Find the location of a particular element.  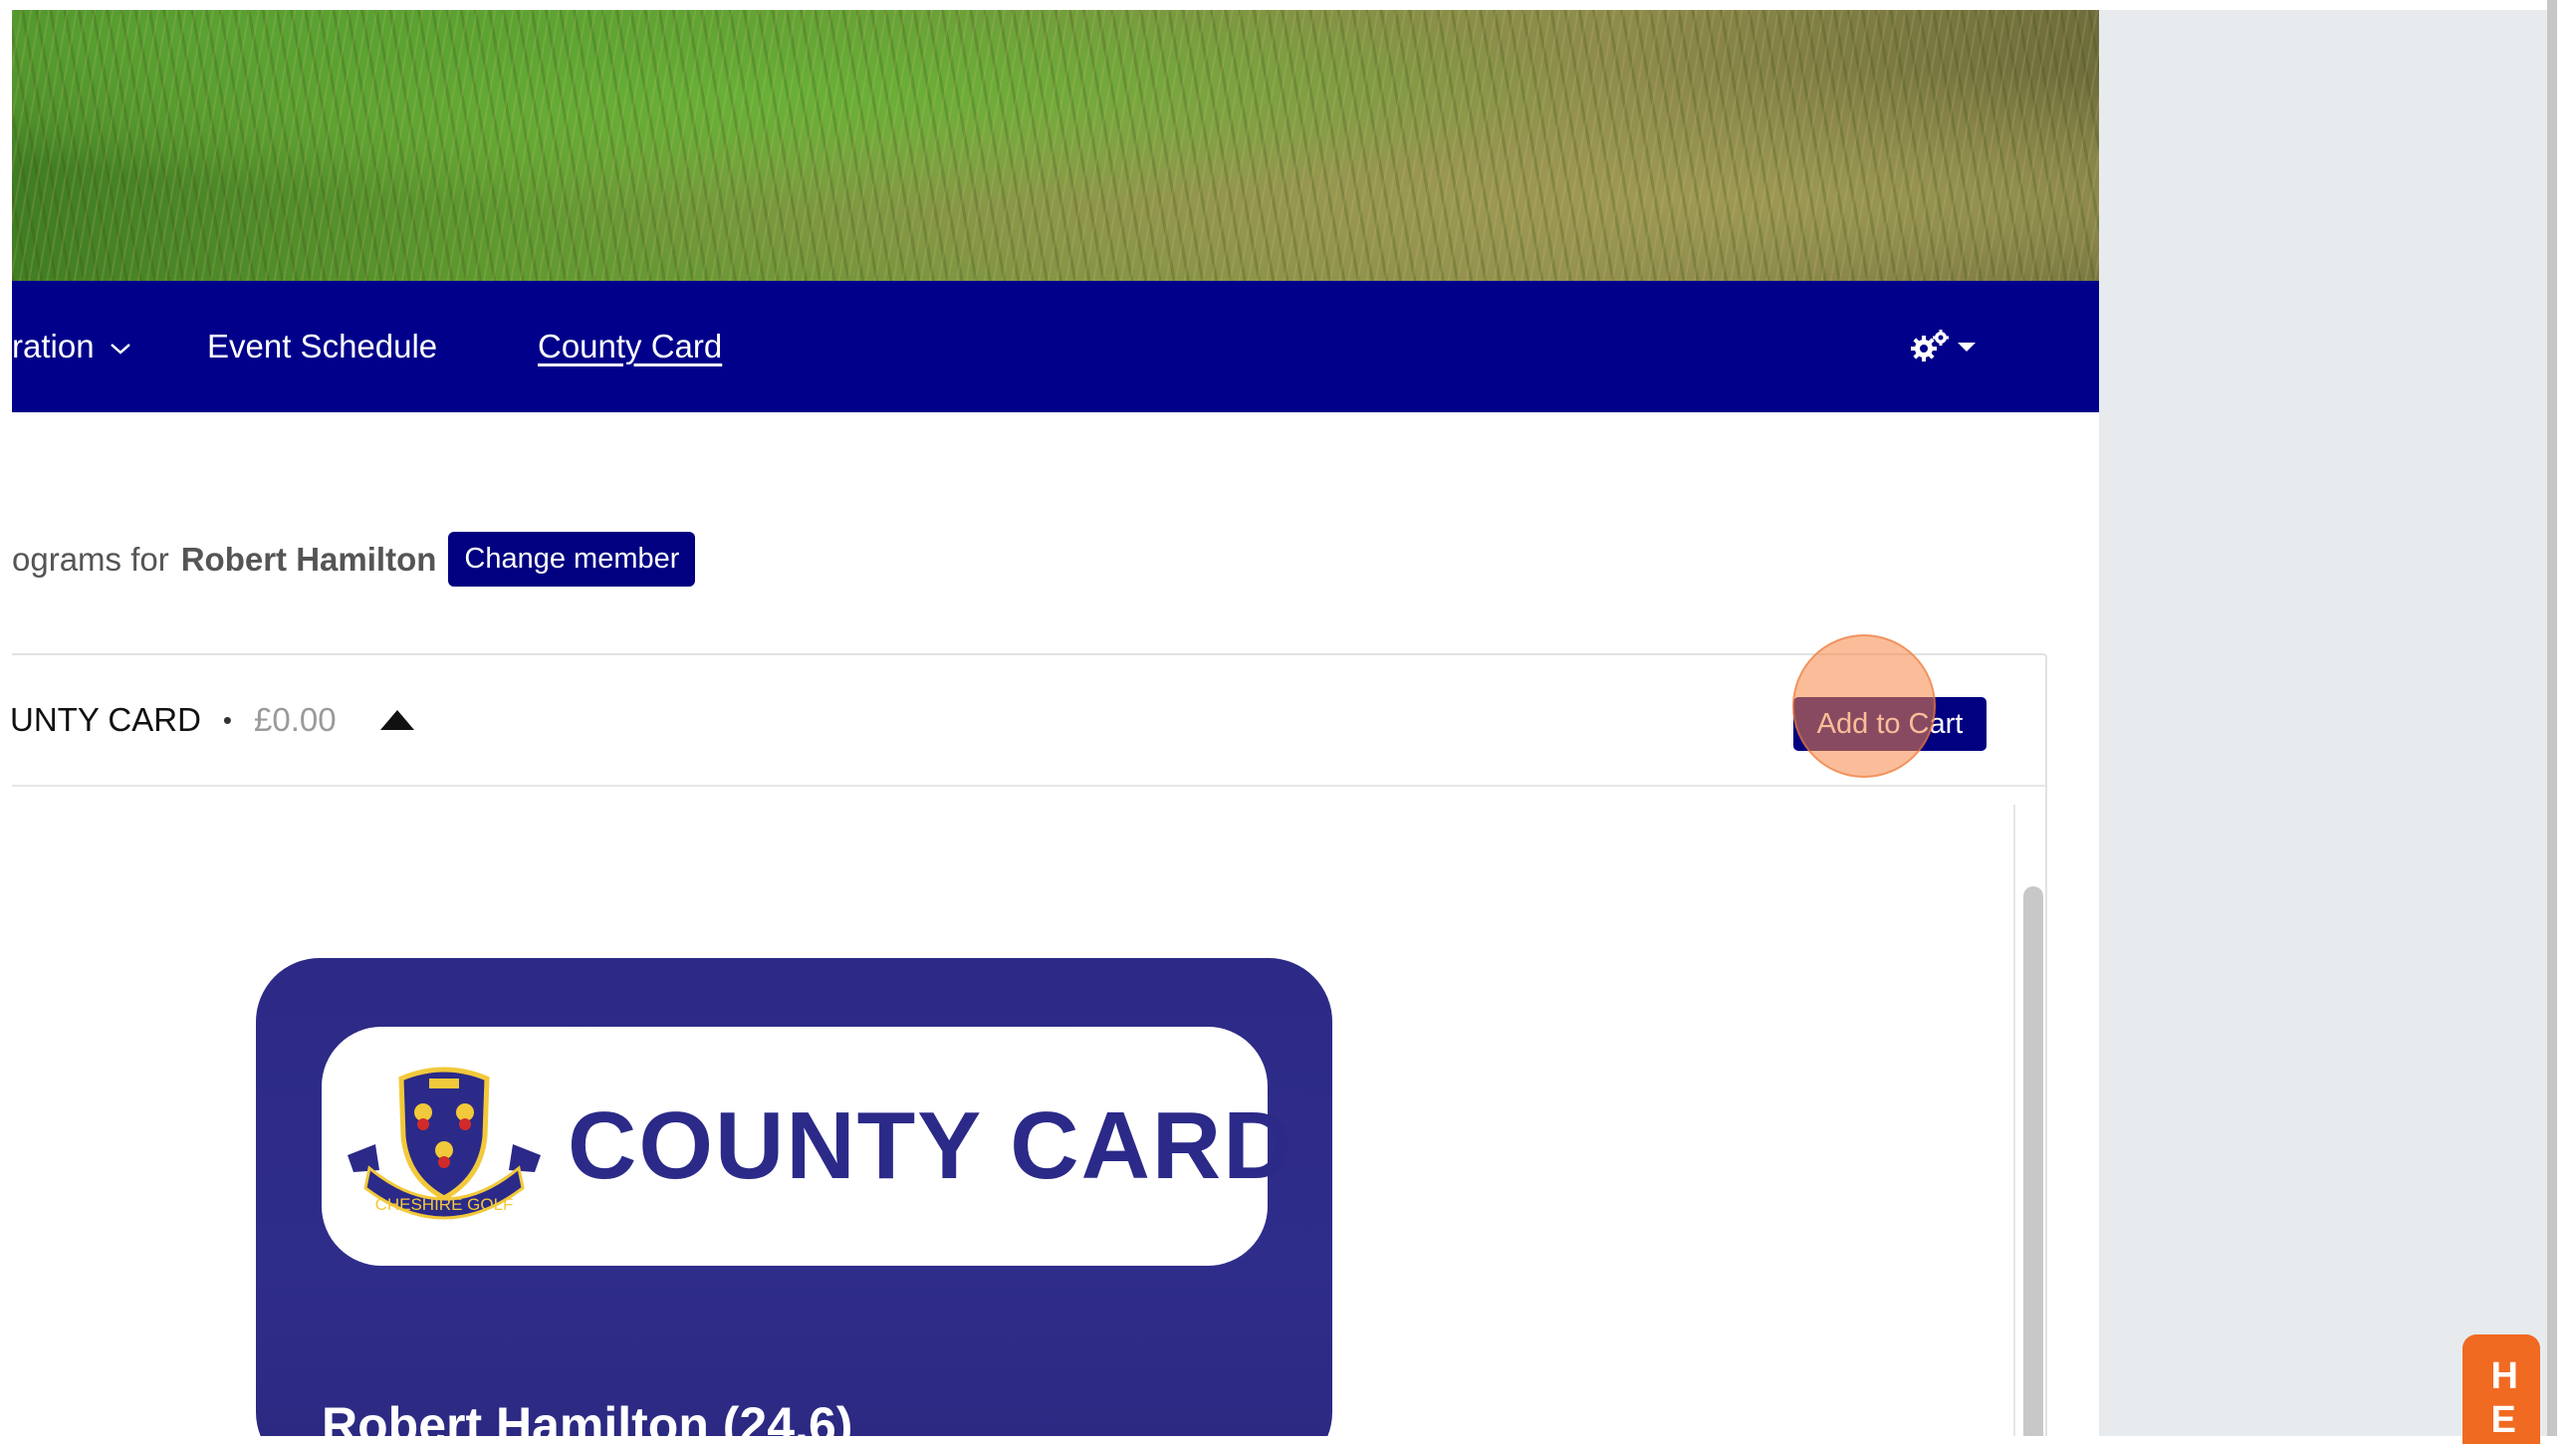

crest-text: CHESHIRE GOLF is located at coordinates (444, 1204).